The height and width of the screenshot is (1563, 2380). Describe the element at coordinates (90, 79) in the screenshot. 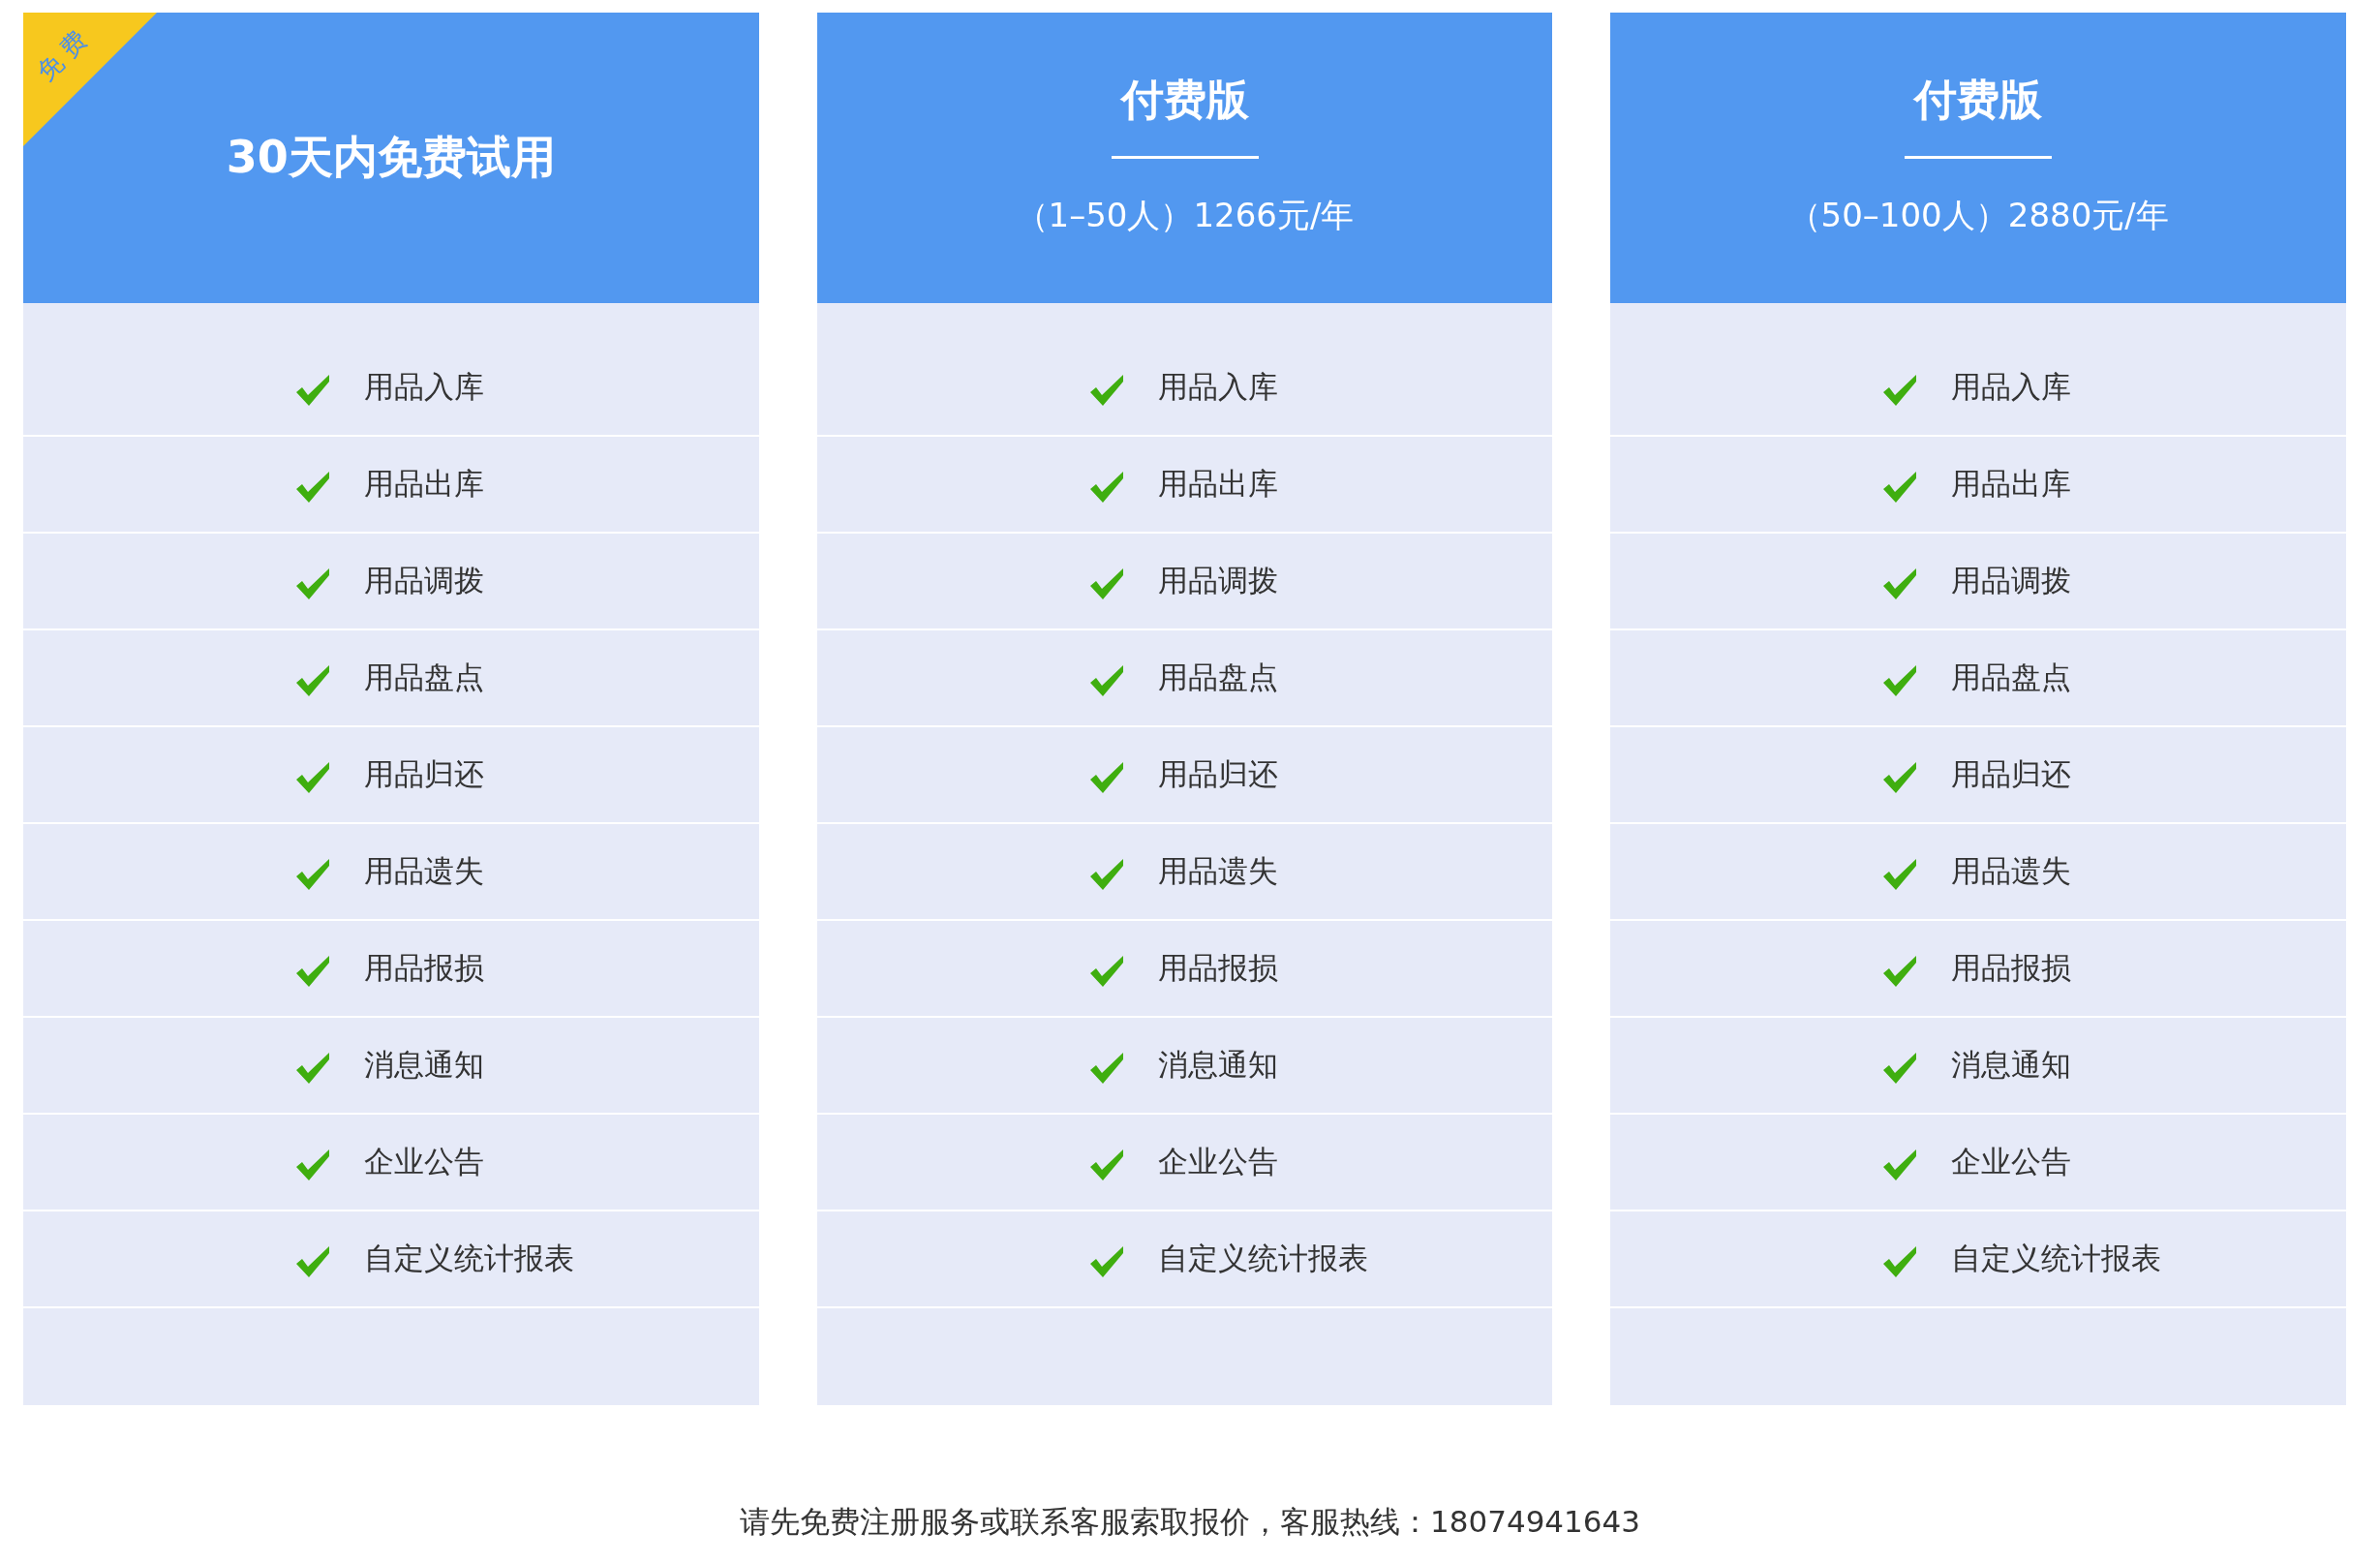

I see `corner-ribbon: 免费` at that location.